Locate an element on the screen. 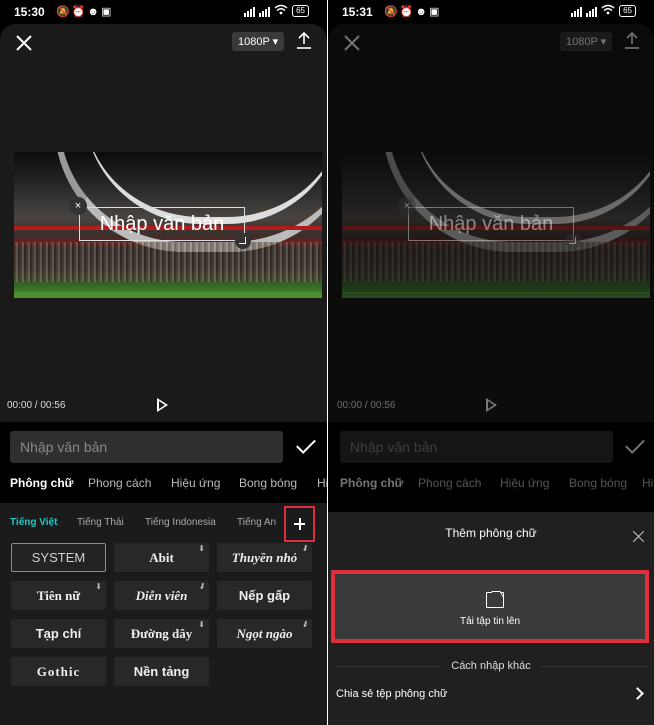 The image size is (654, 725). upload-file-button: Tải tập tin lên is located at coordinates (490, 606).